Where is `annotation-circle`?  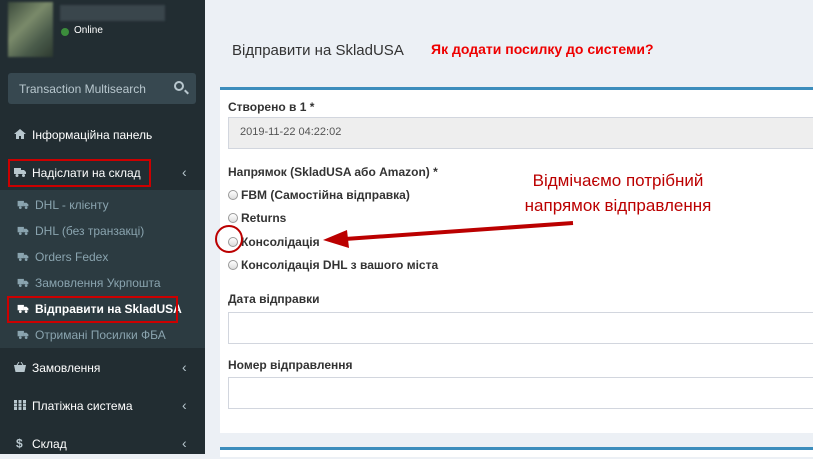
annotation-circle is located at coordinates (229, 239).